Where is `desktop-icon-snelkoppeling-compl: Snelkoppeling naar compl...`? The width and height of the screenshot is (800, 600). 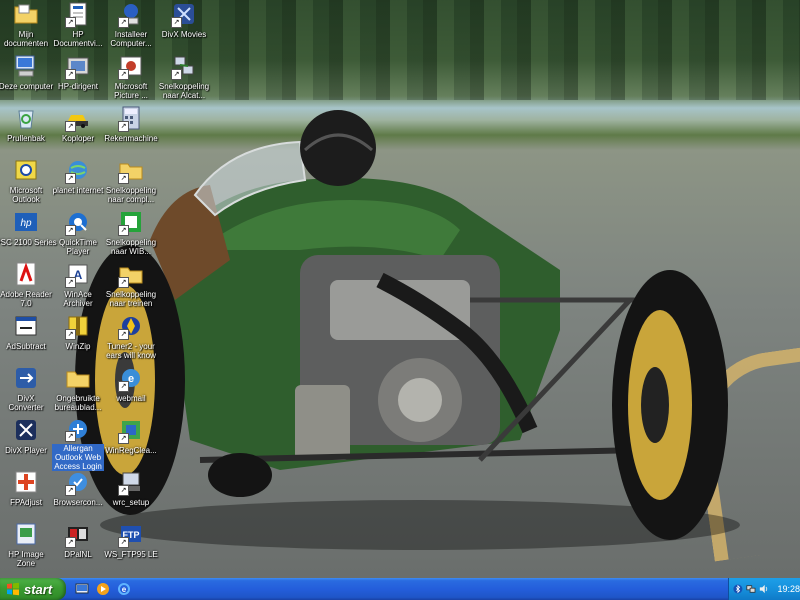 desktop-icon-snelkoppeling-compl: Snelkoppeling naar compl... is located at coordinates (131, 183).